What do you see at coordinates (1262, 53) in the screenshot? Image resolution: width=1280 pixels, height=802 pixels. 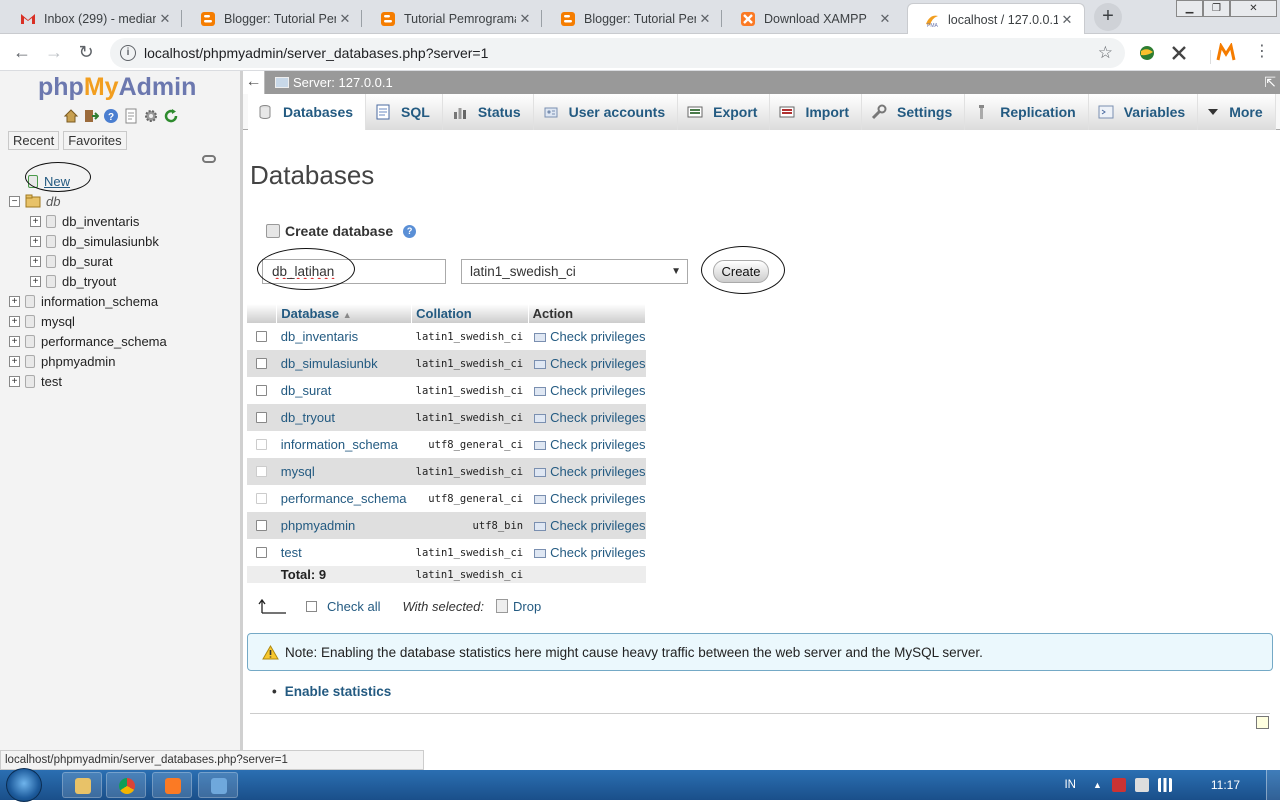 I see `menu-dots-icon: ⋮` at bounding box center [1262, 53].